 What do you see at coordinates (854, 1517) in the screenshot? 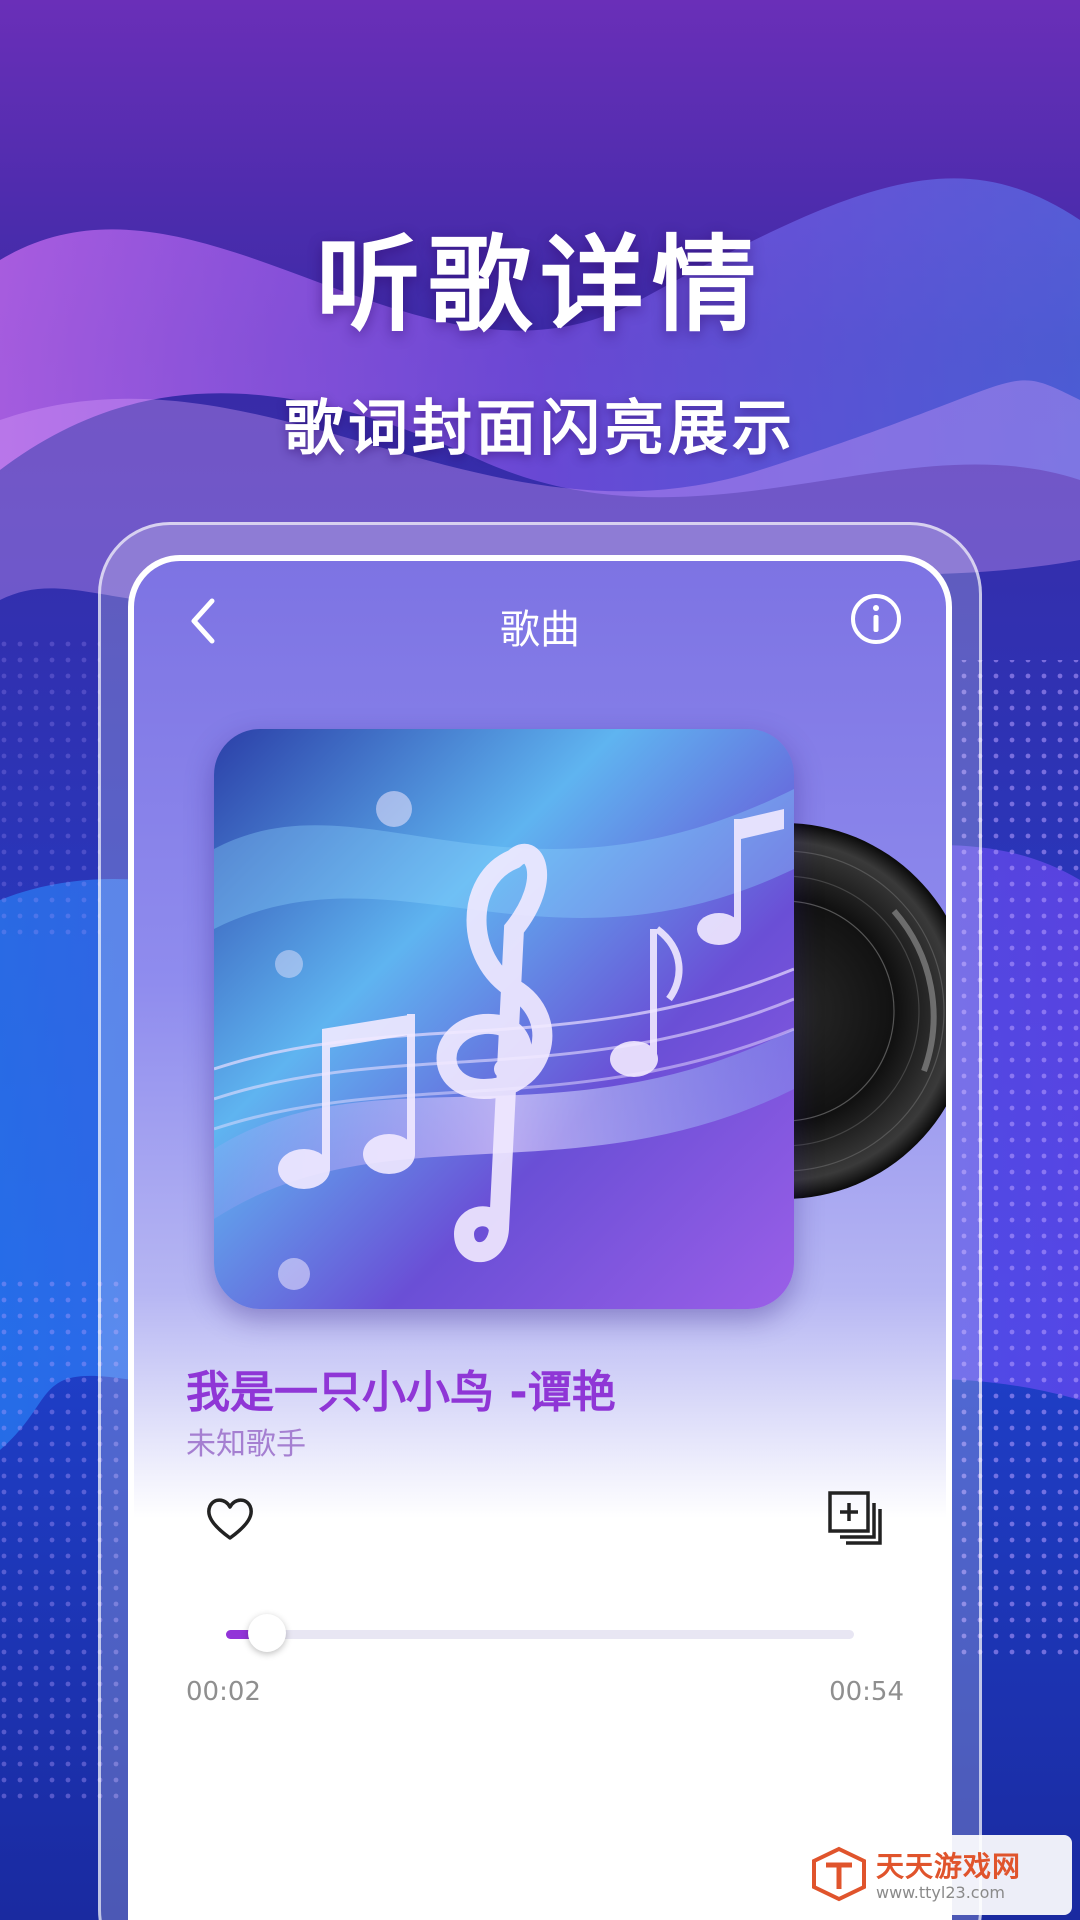
I see `playlist-add-icon` at bounding box center [854, 1517].